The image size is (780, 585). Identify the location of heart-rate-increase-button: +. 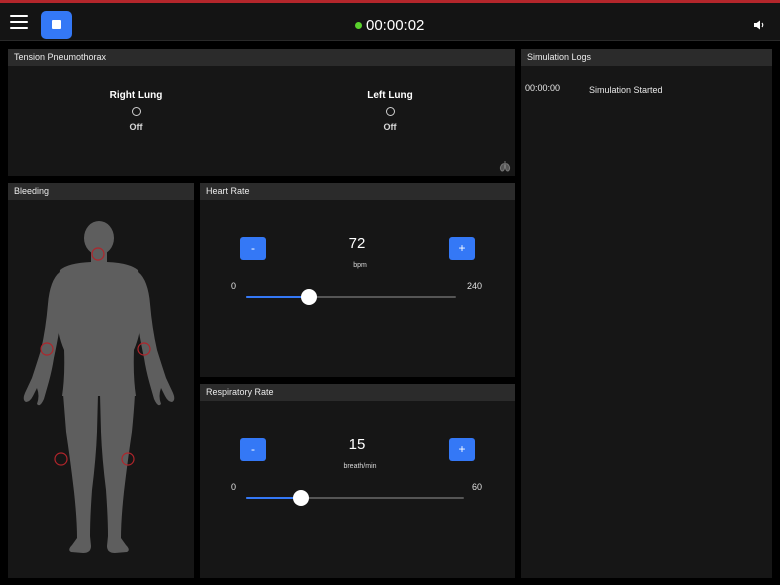
(462, 248).